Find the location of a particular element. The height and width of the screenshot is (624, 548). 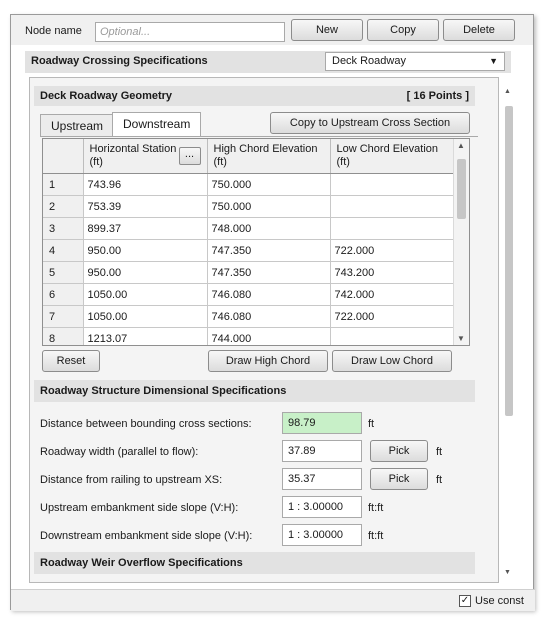

row-number: 3 is located at coordinates (63, 228).